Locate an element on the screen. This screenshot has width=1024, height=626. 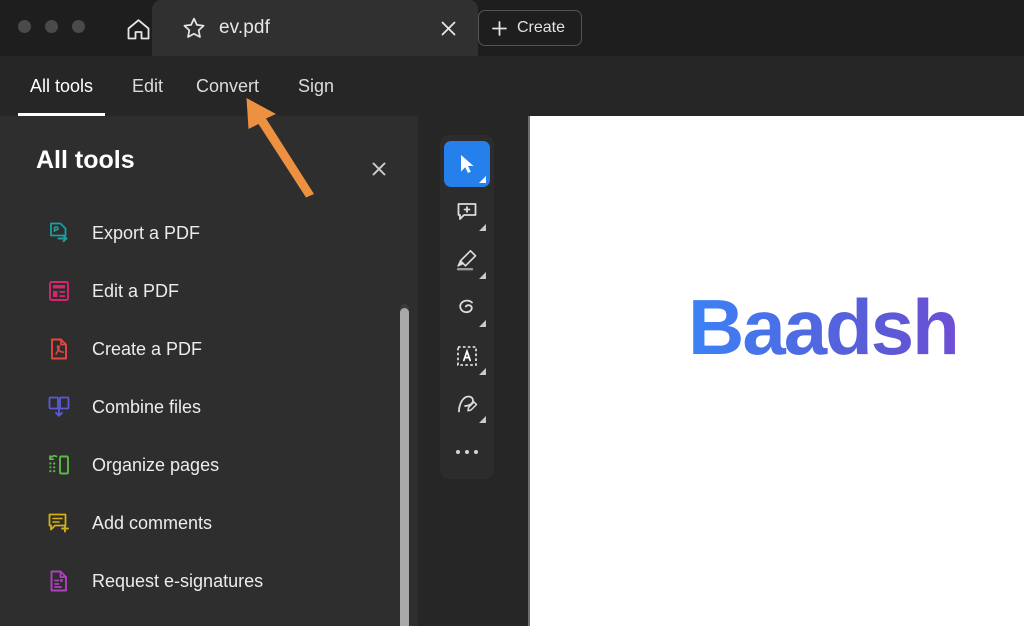
home-icon is located at coordinates (138, 28).